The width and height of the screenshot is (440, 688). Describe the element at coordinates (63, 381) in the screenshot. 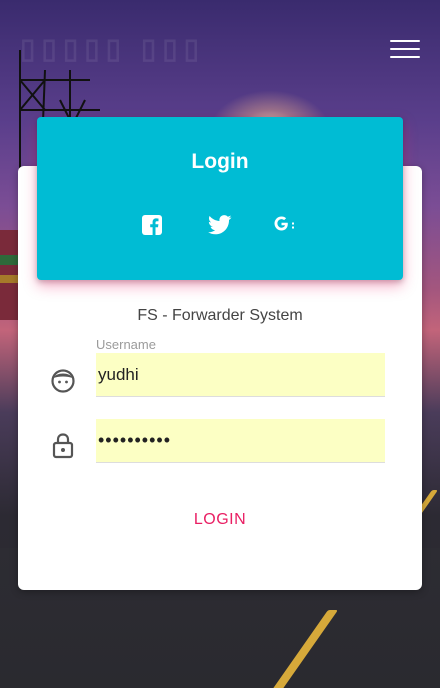

I see `face-icon` at that location.